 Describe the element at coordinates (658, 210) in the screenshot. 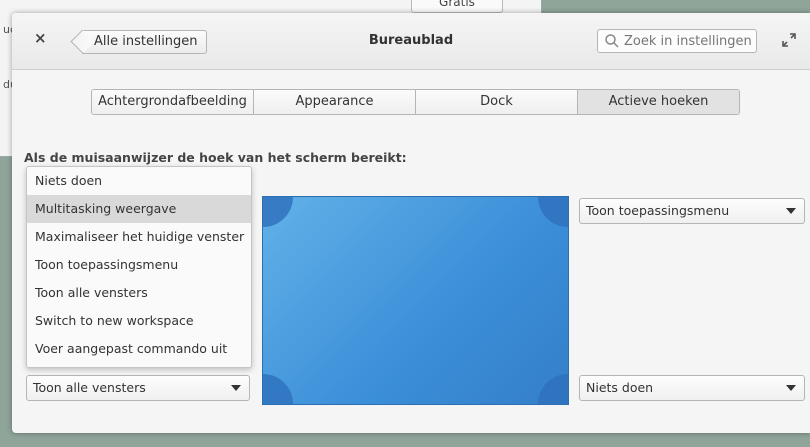

I see `top-right-corner-value: Toon toepassingsmenu` at that location.